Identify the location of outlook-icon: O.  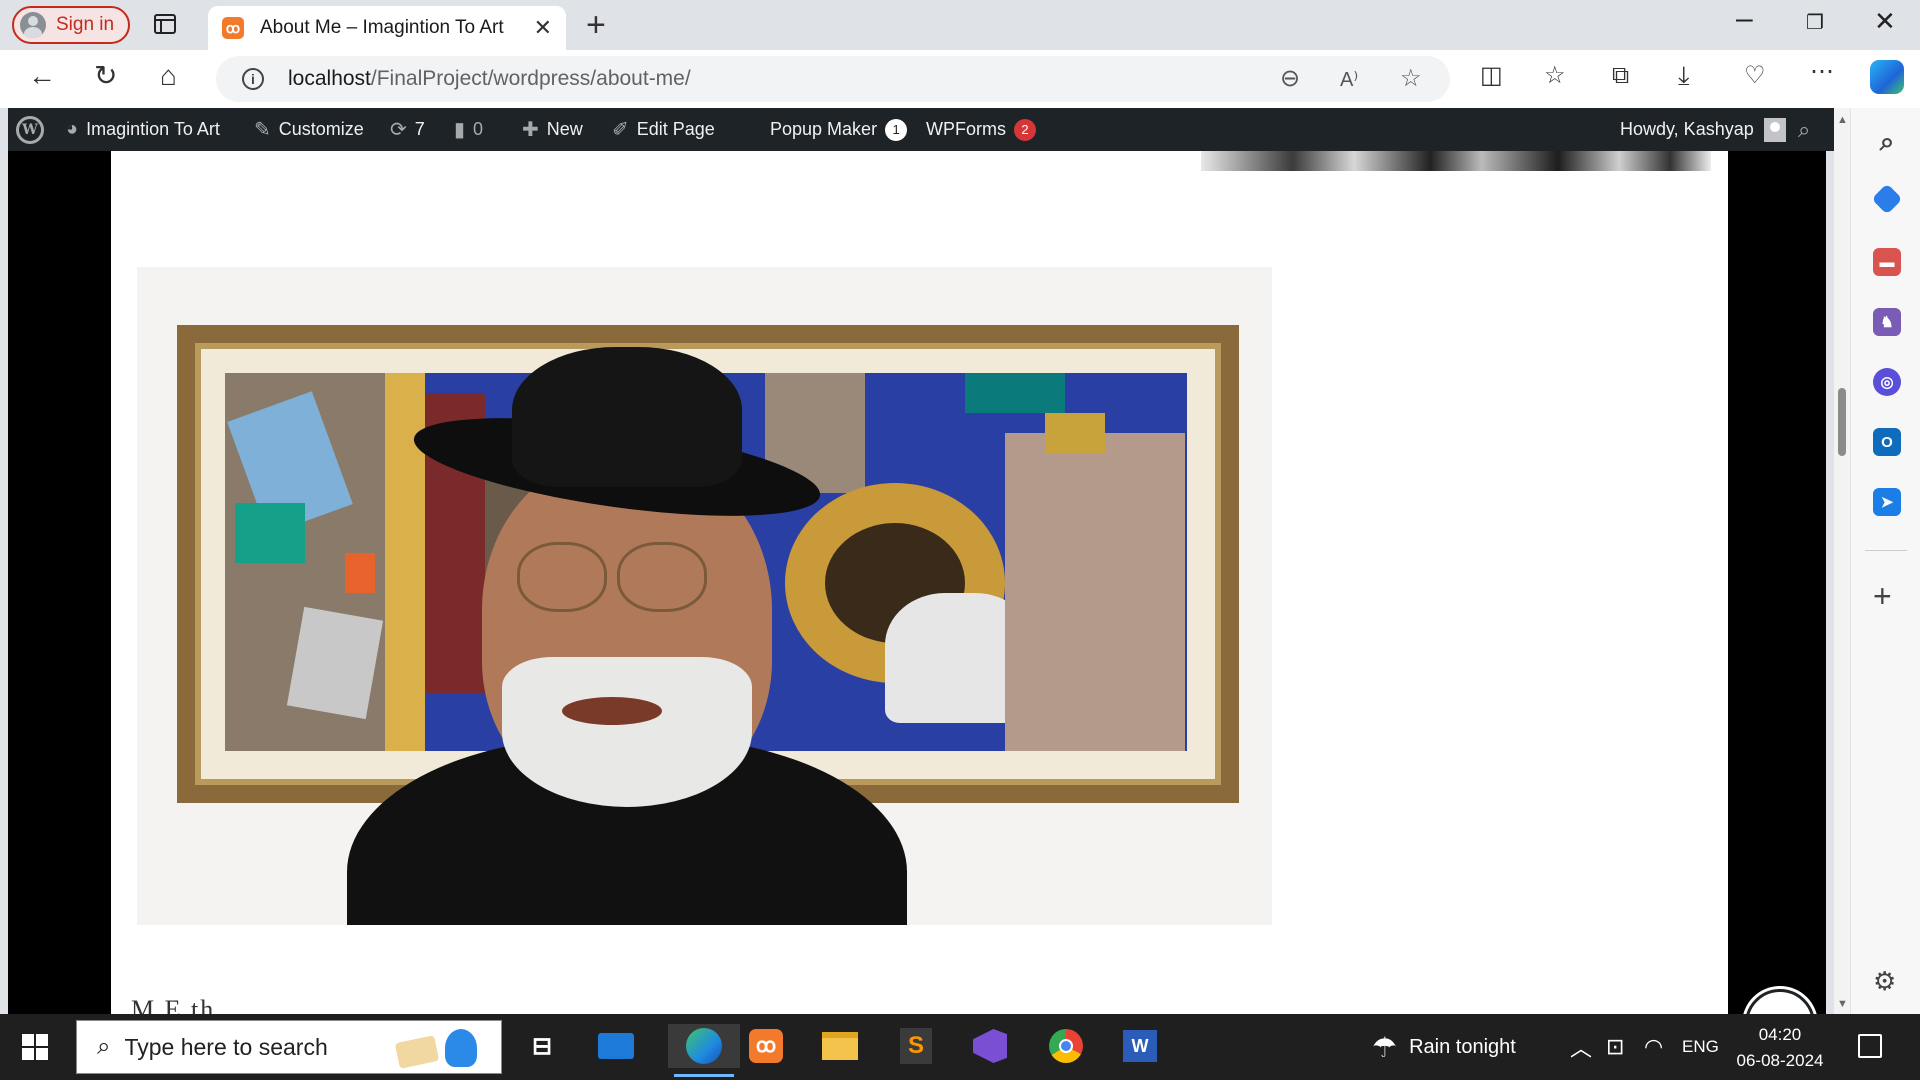
(1887, 442).